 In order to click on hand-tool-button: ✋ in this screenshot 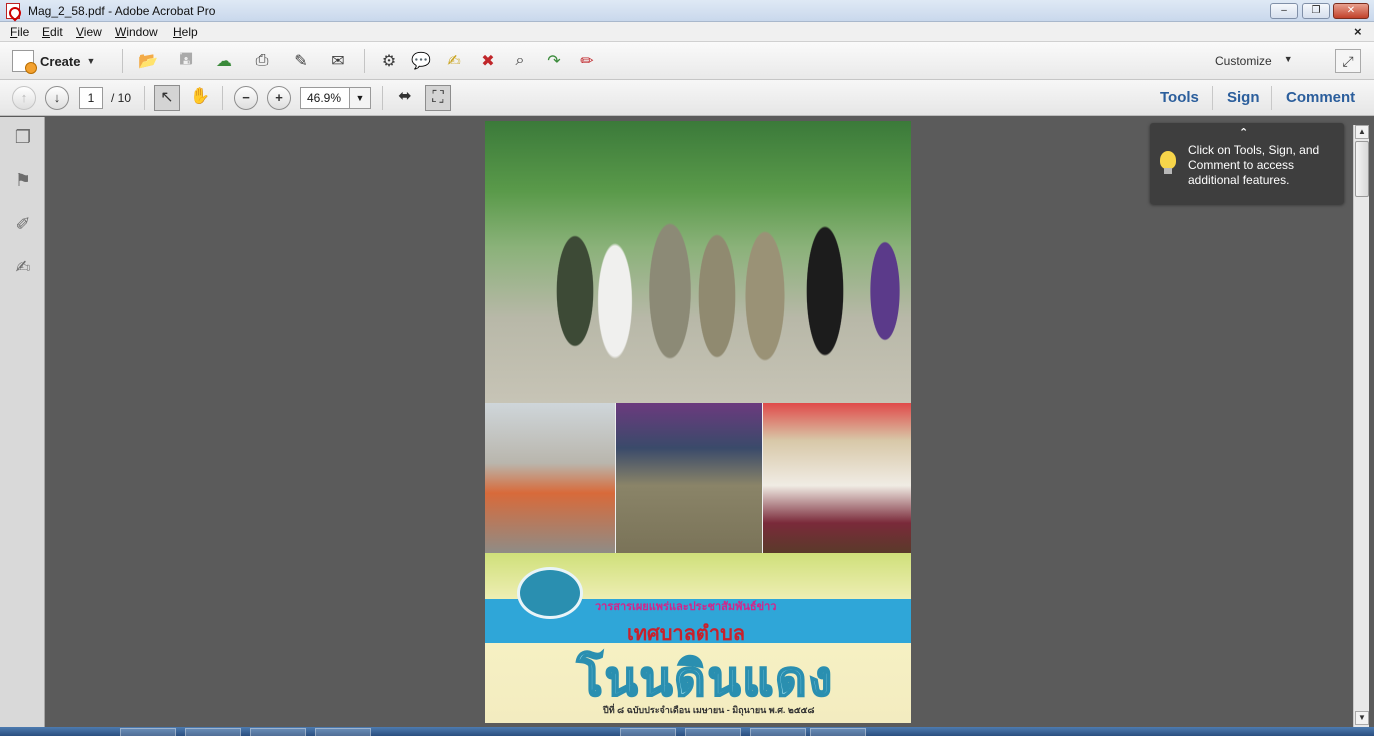, I will do `click(200, 98)`.